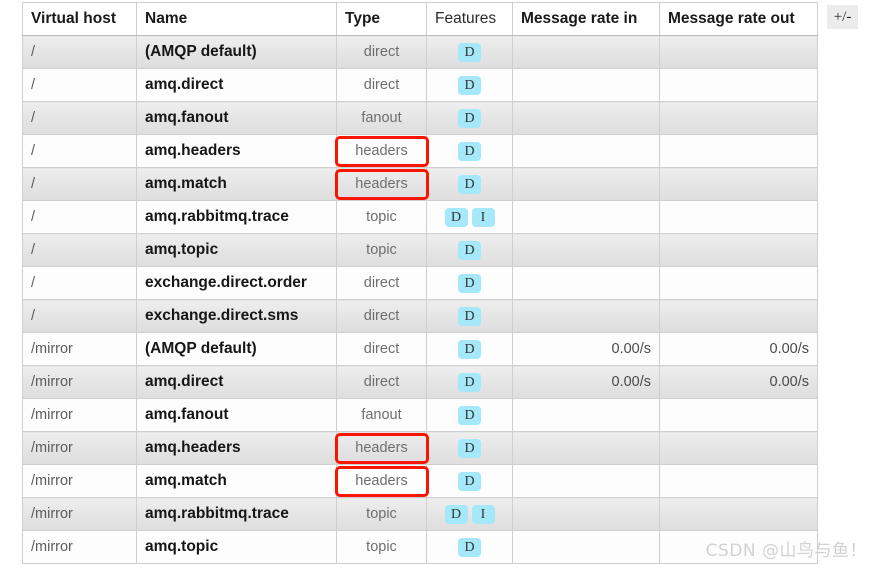  What do you see at coordinates (236, 316) in the screenshot?
I see `cell-exchange-name: exchange.direct.sms` at bounding box center [236, 316].